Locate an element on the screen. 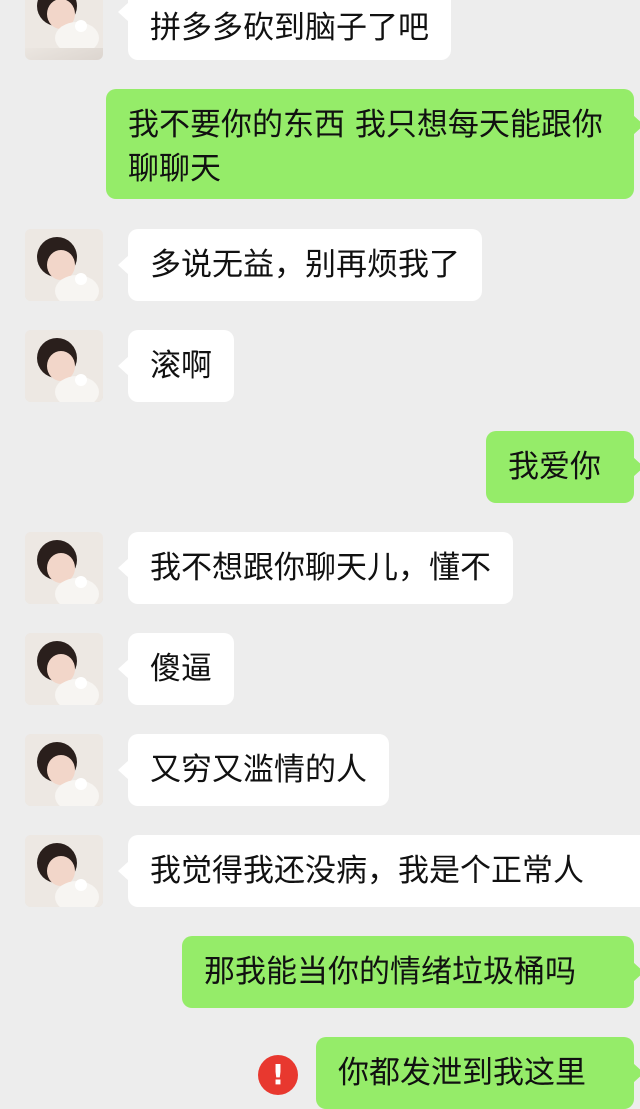  incoming-message: 多说无益，别再烦我了 is located at coordinates (300, 265).